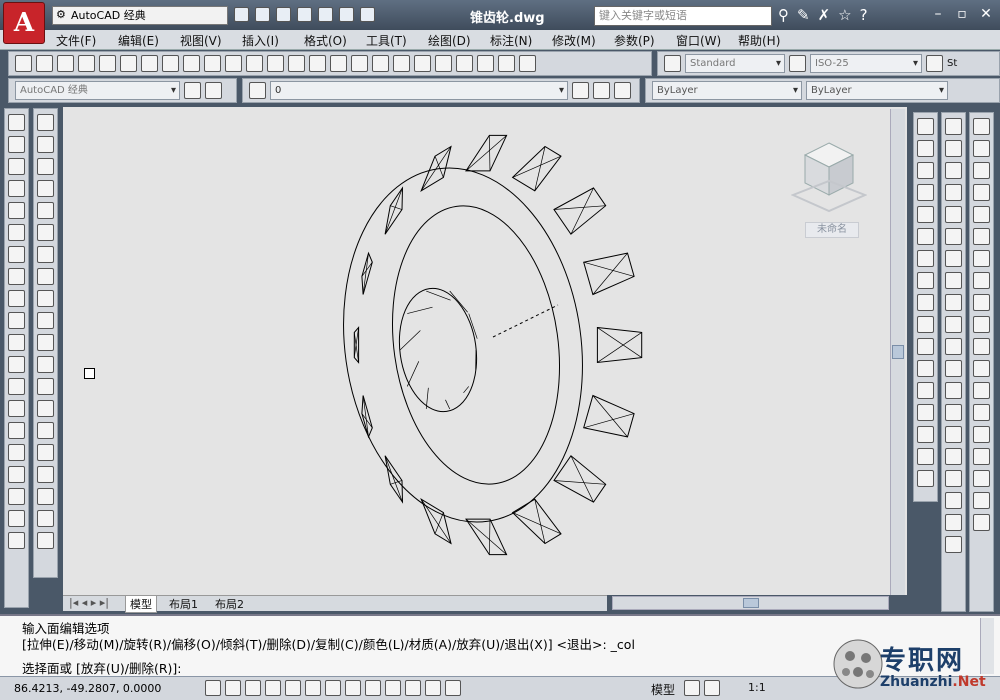 This screenshot has width=1000, height=700. I want to click on snap-mode-icon, so click(233, 688).